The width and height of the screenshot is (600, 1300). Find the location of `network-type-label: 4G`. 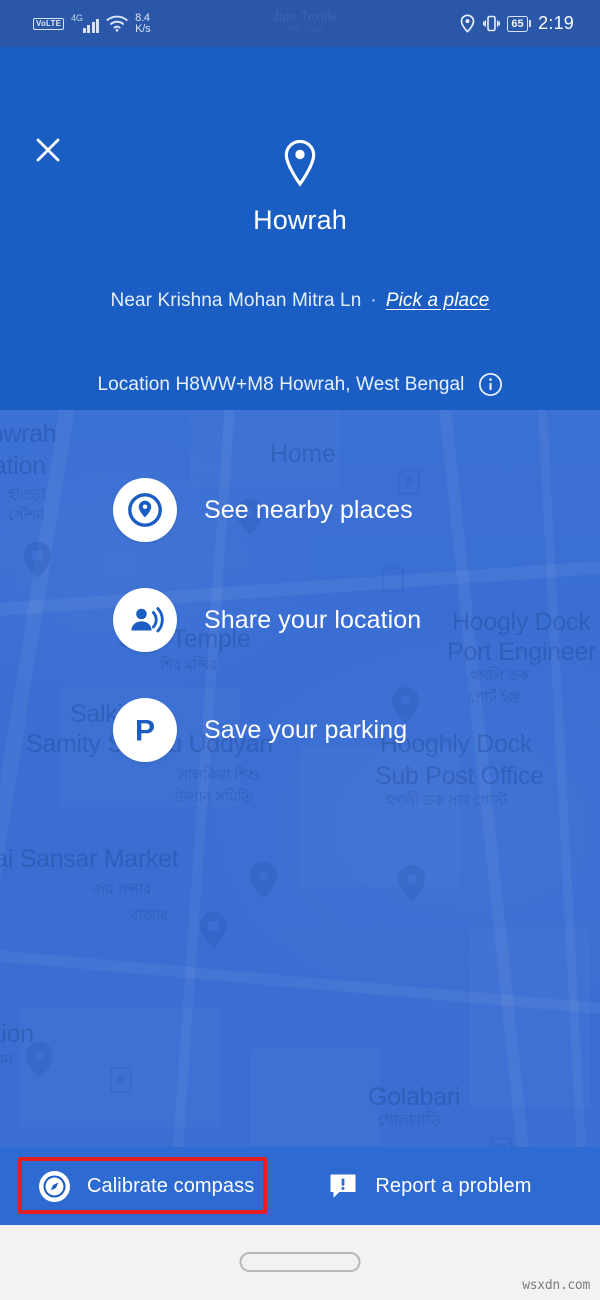

network-type-label: 4G is located at coordinates (77, 17).